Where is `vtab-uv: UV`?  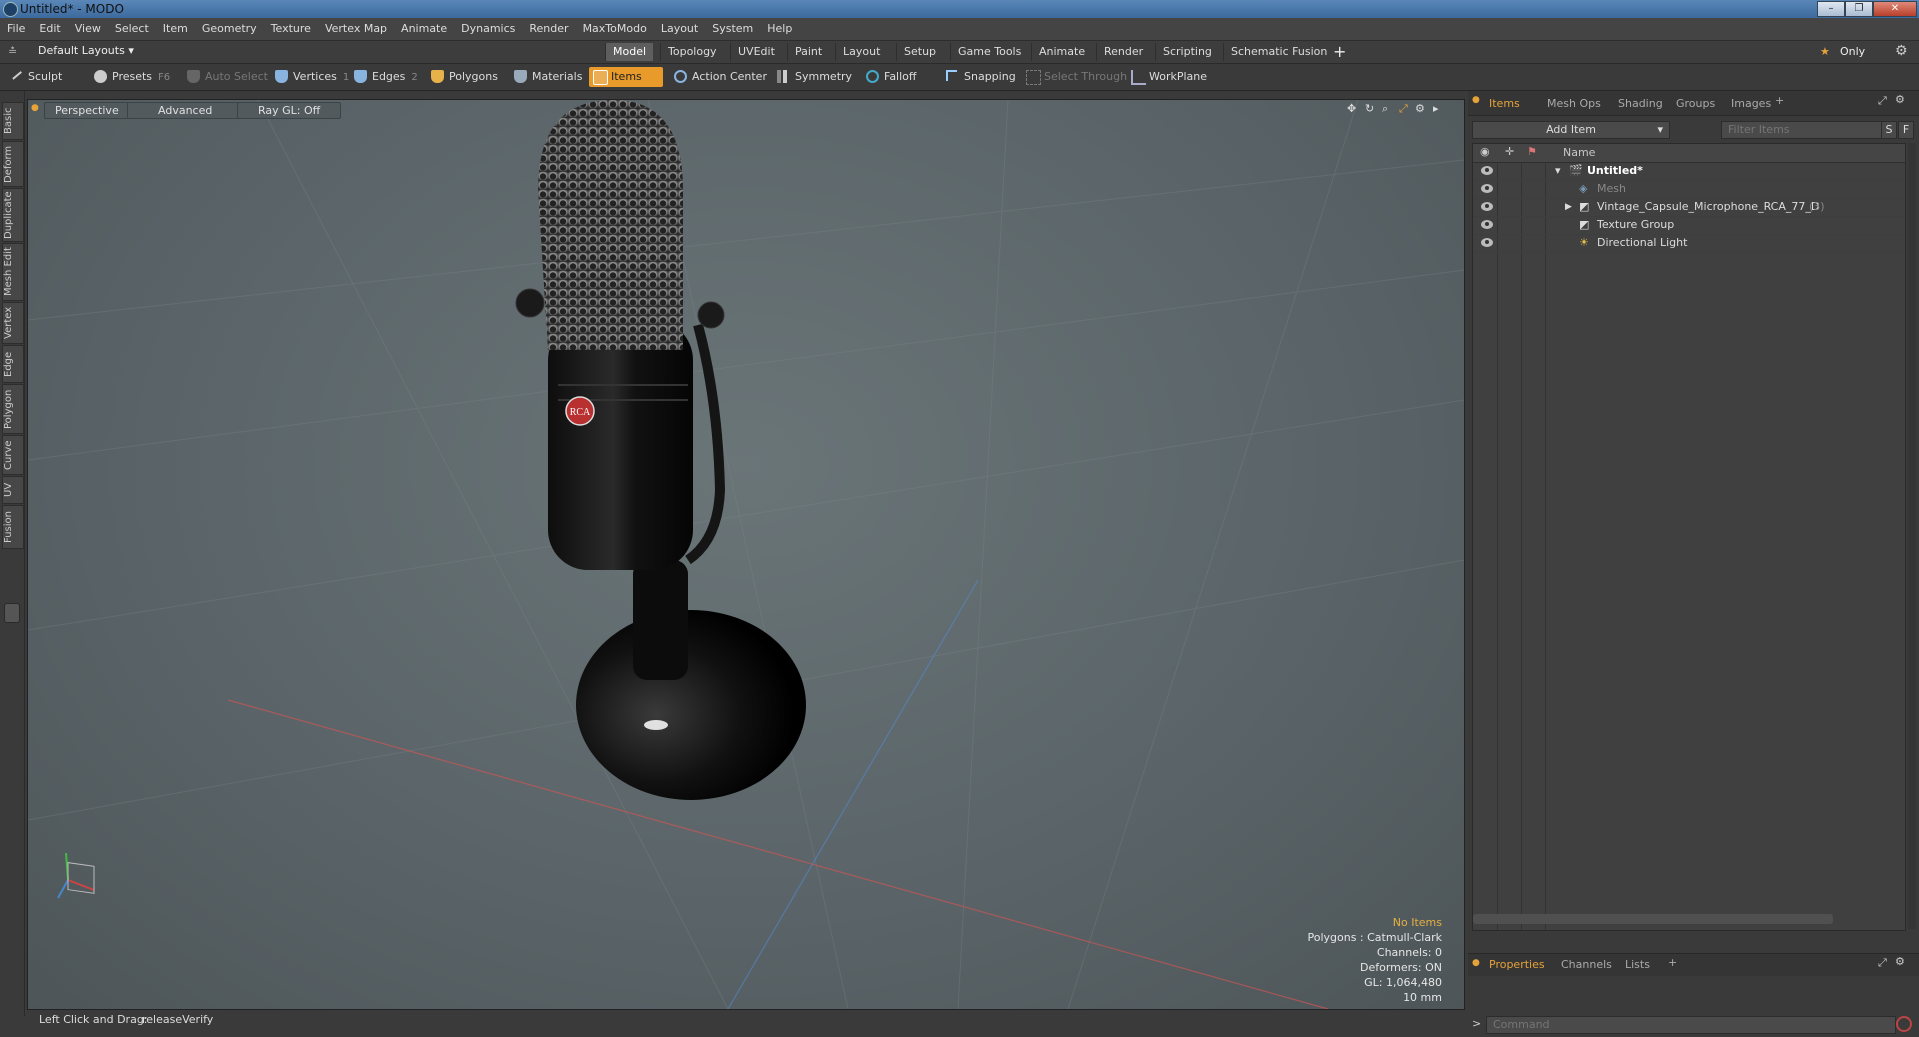 vtab-uv: UV is located at coordinates (13, 490).